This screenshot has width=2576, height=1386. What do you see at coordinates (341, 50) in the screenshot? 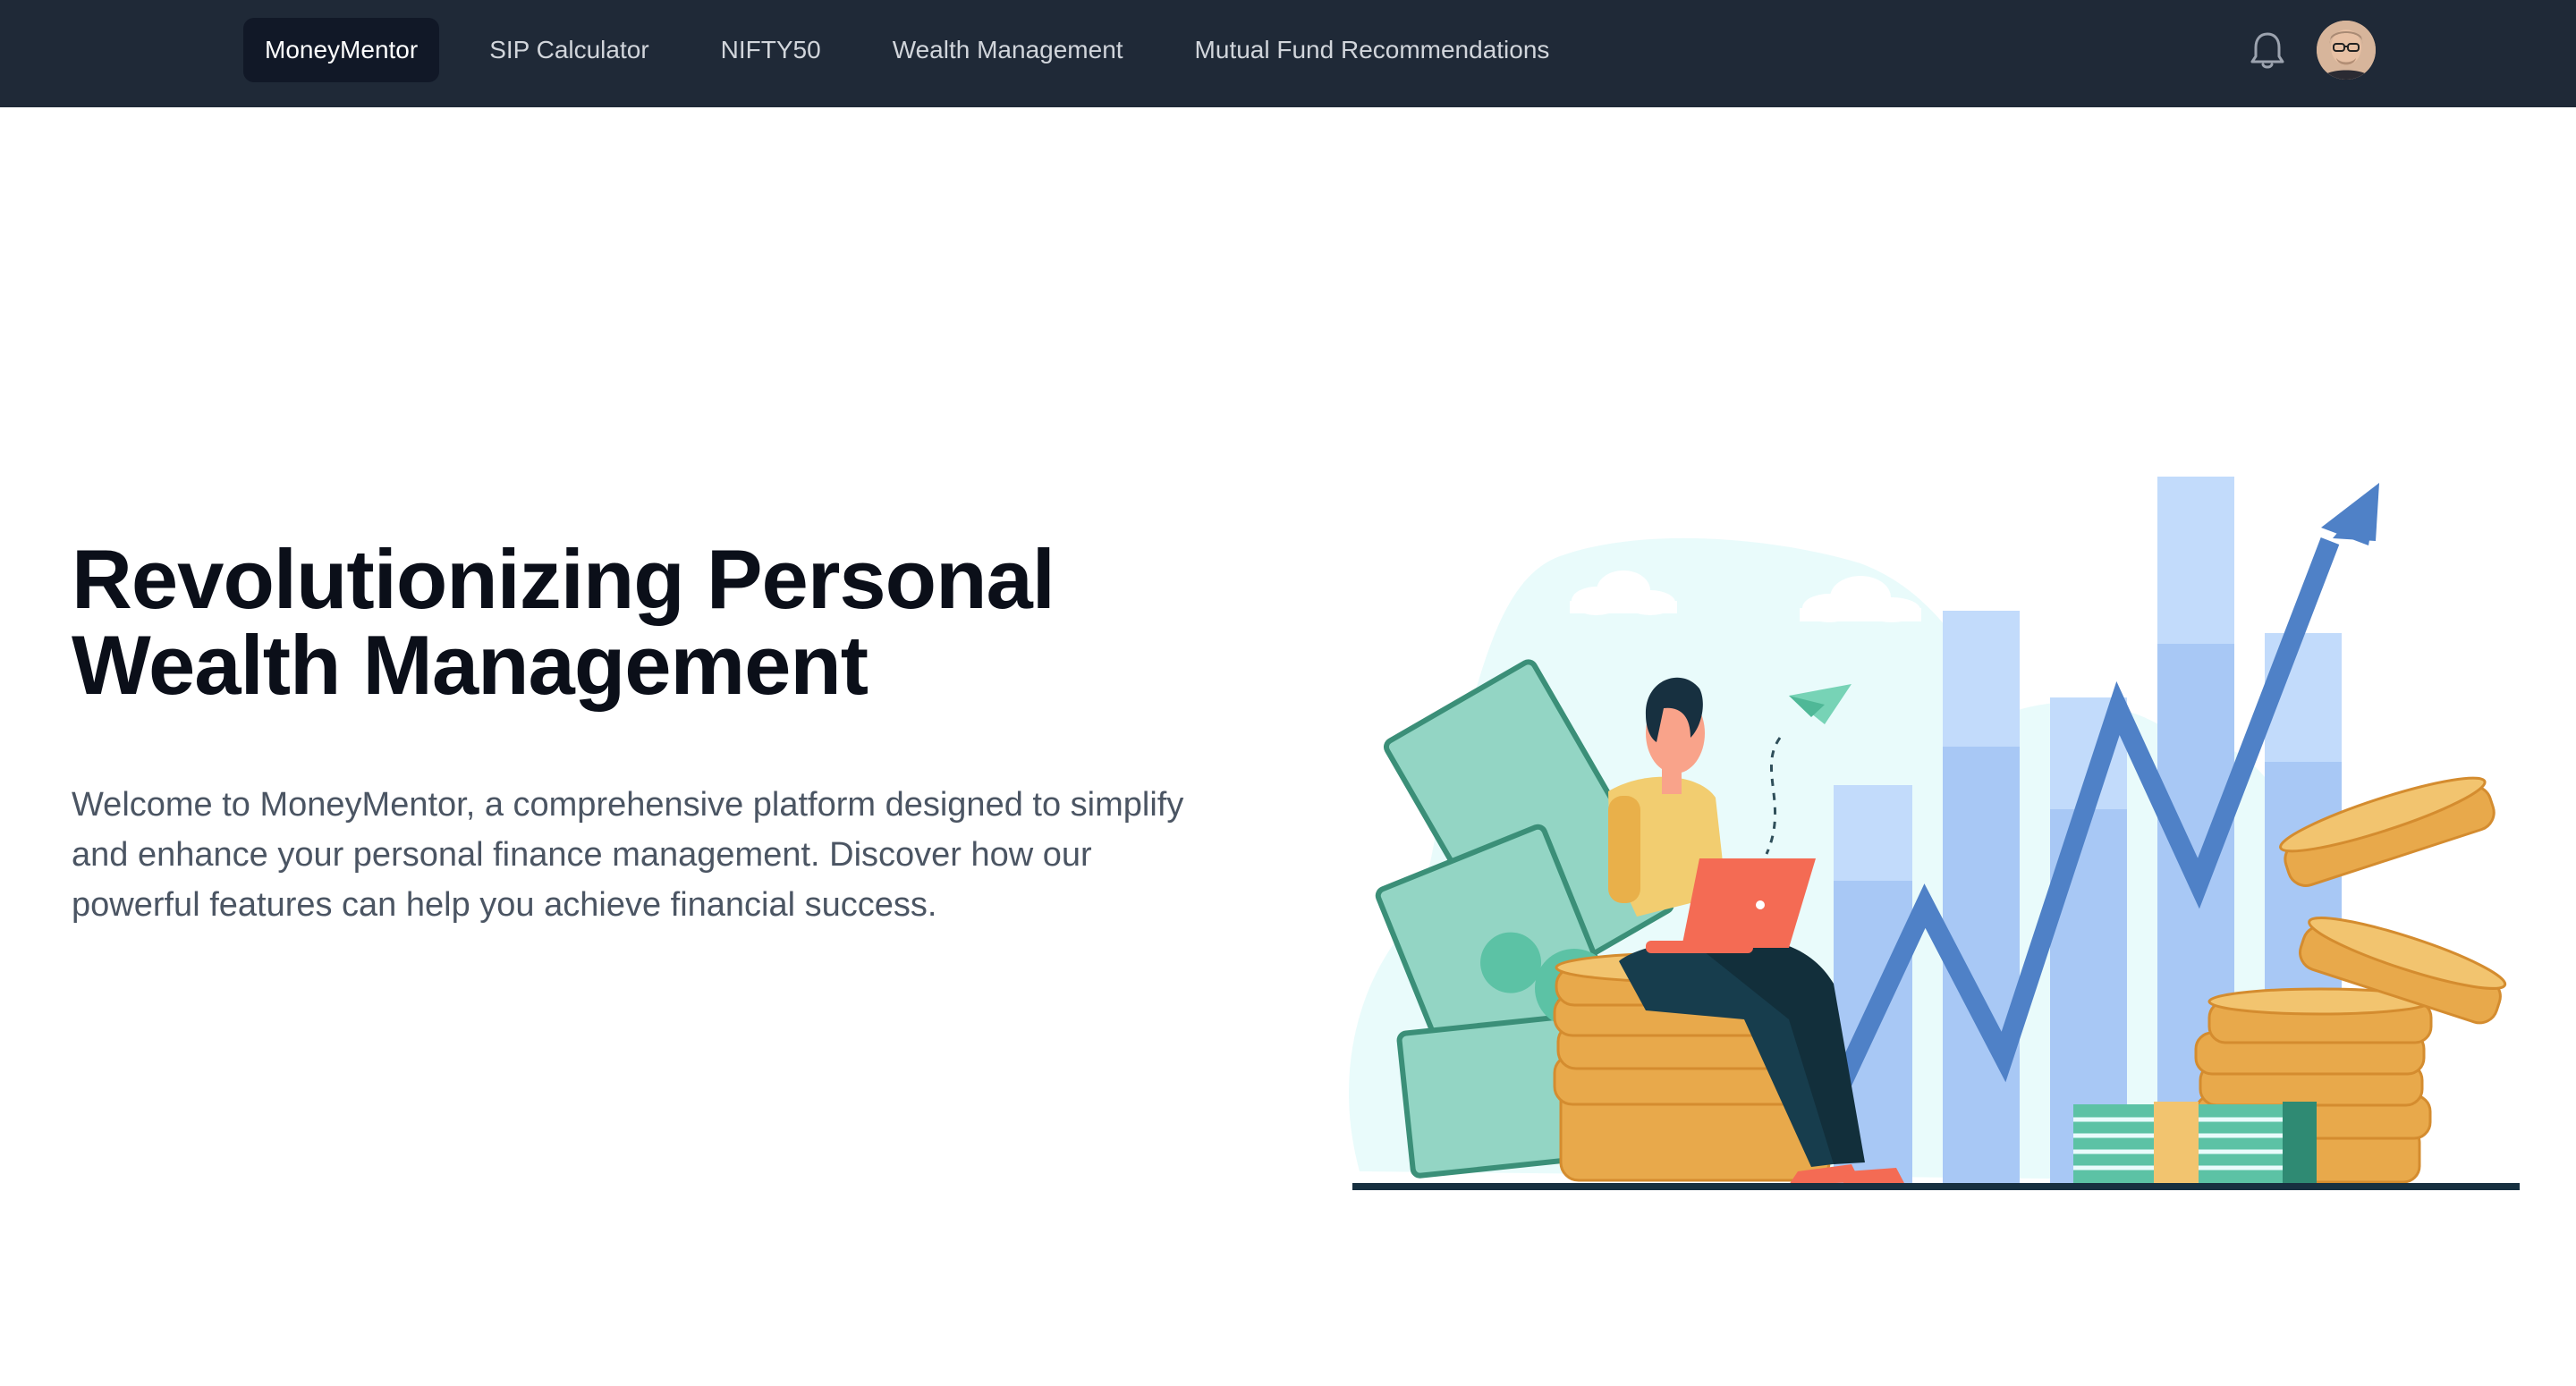
I see `nav-home-moneymentor: MoneyMentor` at bounding box center [341, 50].